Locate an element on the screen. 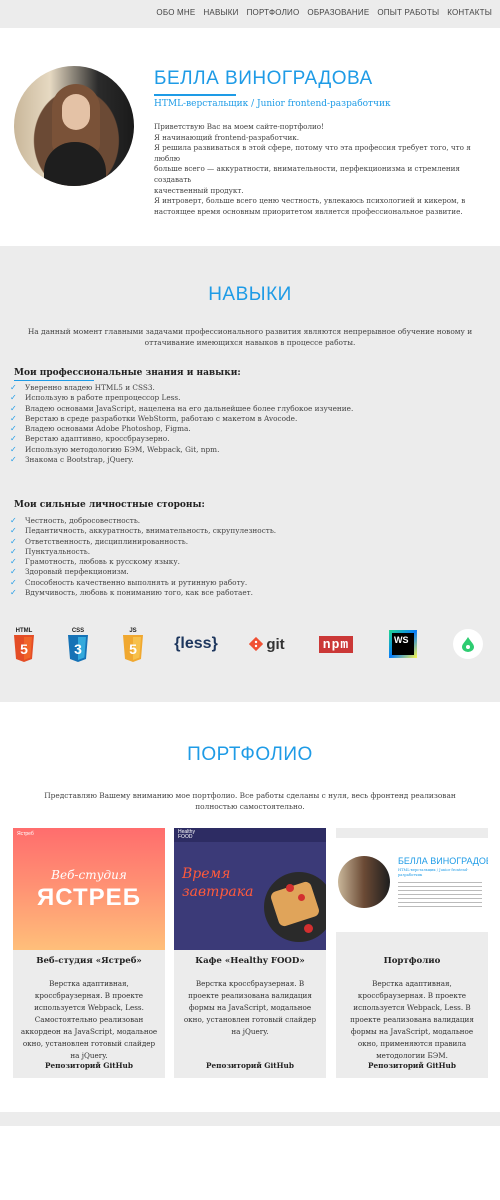 The image size is (500, 1200). title-underline is located at coordinates (195, 95).